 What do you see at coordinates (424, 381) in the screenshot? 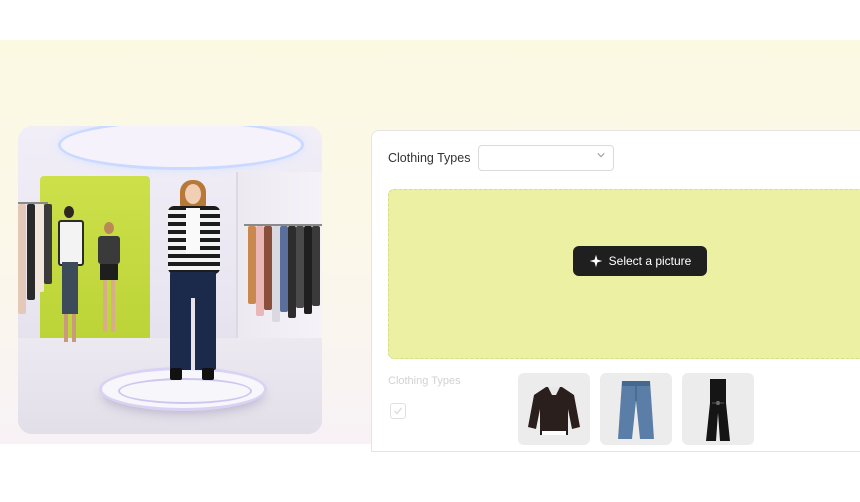
I see `clothing-types-secondary-label: Clothing Types` at bounding box center [424, 381].